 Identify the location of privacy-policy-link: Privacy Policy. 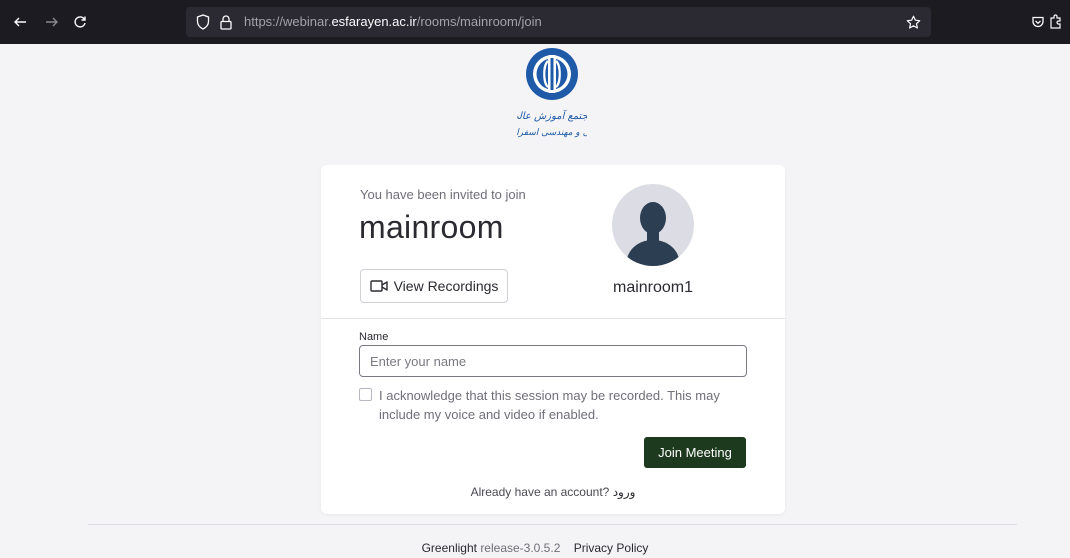
(611, 548).